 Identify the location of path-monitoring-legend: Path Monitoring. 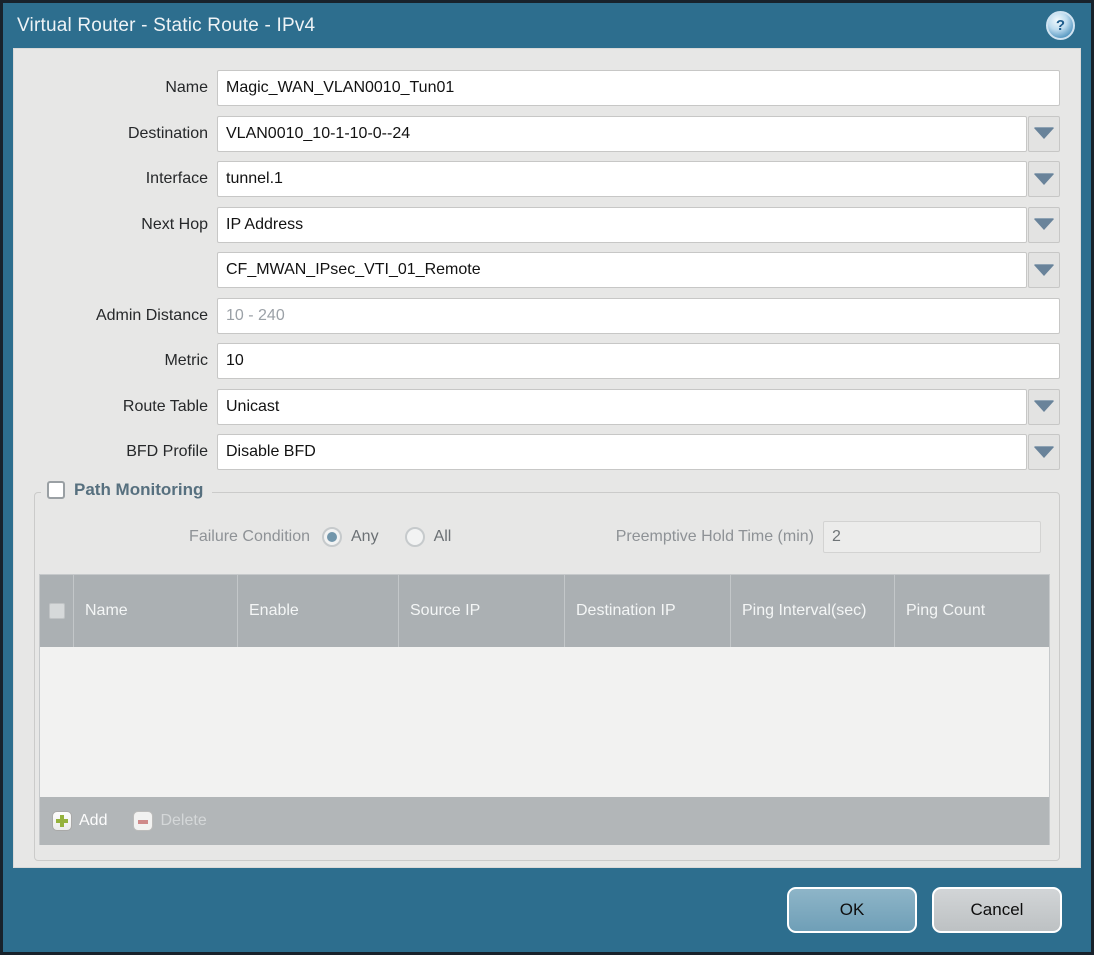
(127, 490).